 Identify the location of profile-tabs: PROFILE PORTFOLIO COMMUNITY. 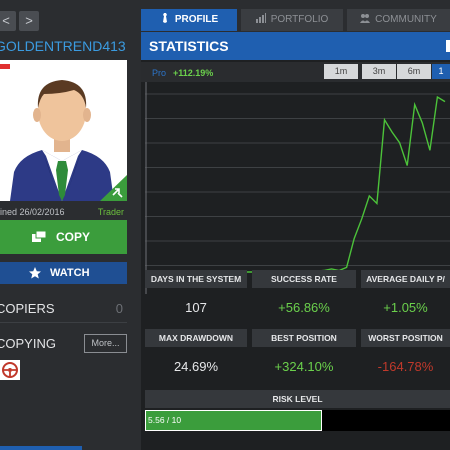
(295, 20).